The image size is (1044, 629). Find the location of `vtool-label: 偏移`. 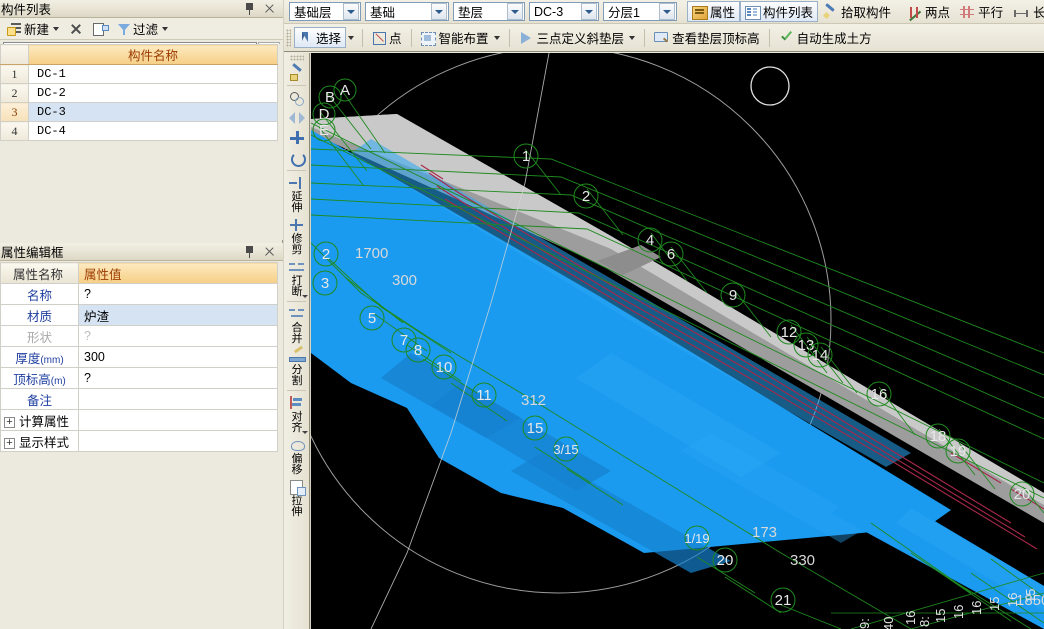

vtool-label: 偏移 is located at coordinates (297, 464).